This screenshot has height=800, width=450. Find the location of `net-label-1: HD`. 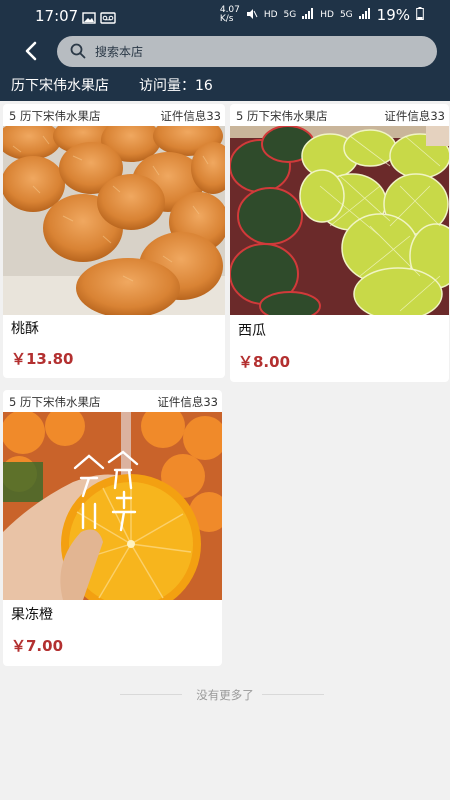

net-label-1: HD is located at coordinates (270, 15).